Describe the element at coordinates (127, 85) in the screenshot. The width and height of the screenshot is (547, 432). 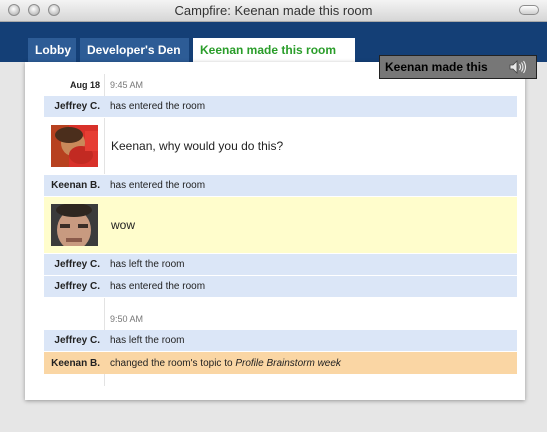
I see `timestamp-time: 9:45 AM` at that location.